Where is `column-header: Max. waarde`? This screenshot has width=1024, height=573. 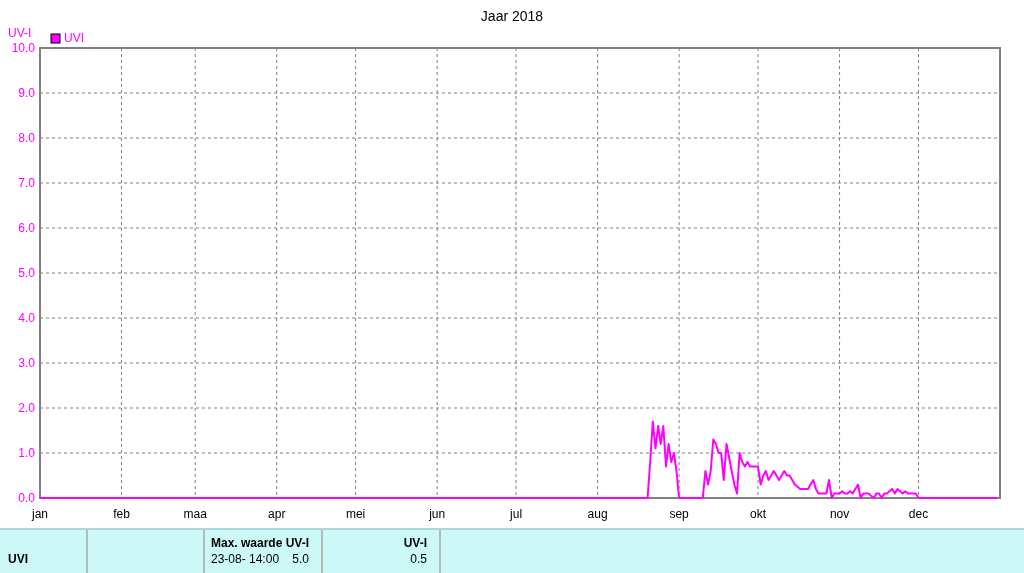 column-header: Max. waarde is located at coordinates (247, 543).